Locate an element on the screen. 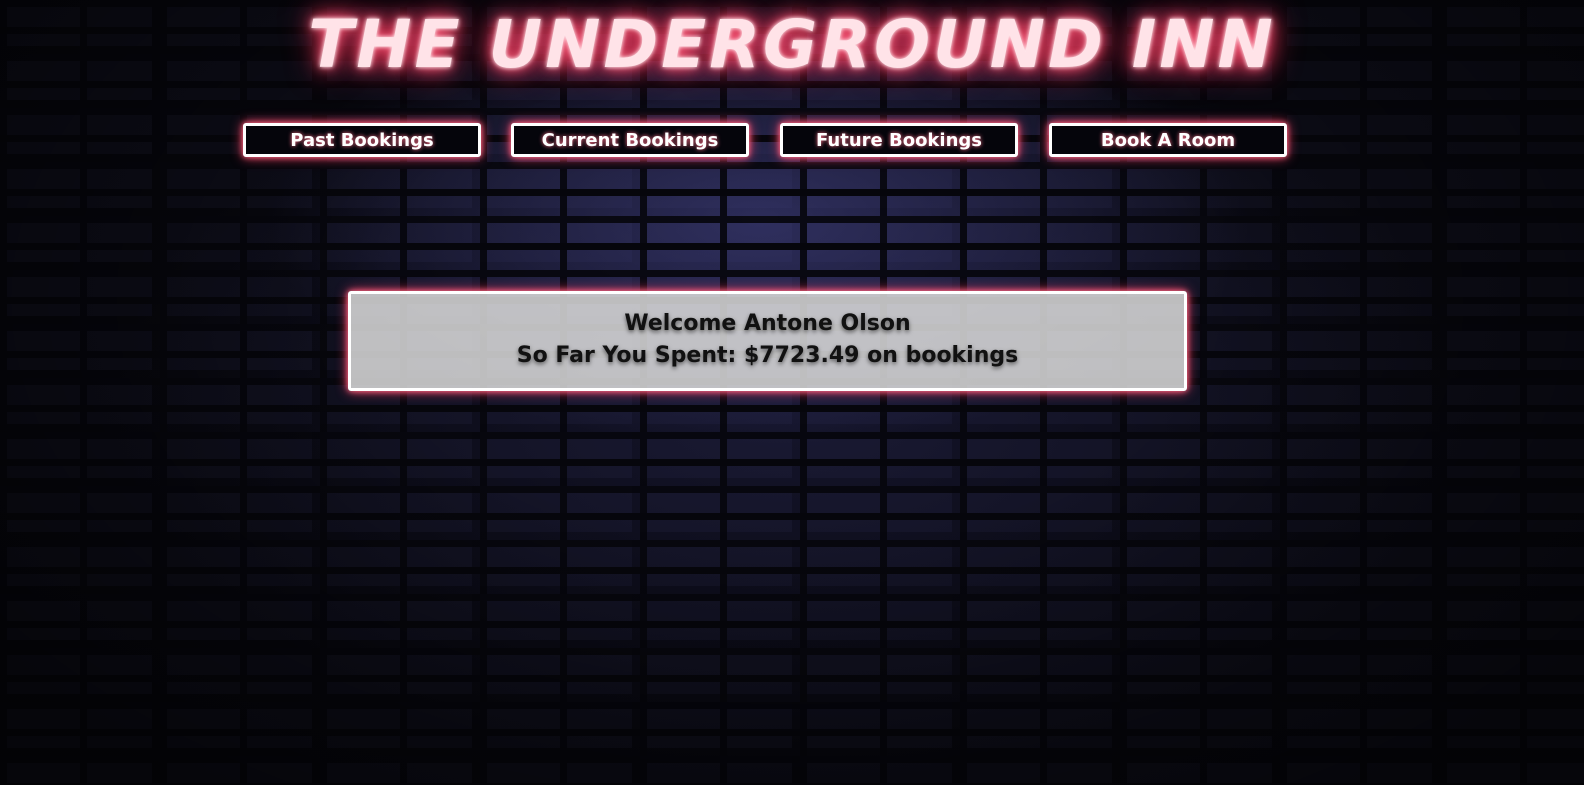 Image resolution: width=1584 pixels, height=785 pixels. welcome-greeting: Welcome Antone Olson is located at coordinates (767, 323).